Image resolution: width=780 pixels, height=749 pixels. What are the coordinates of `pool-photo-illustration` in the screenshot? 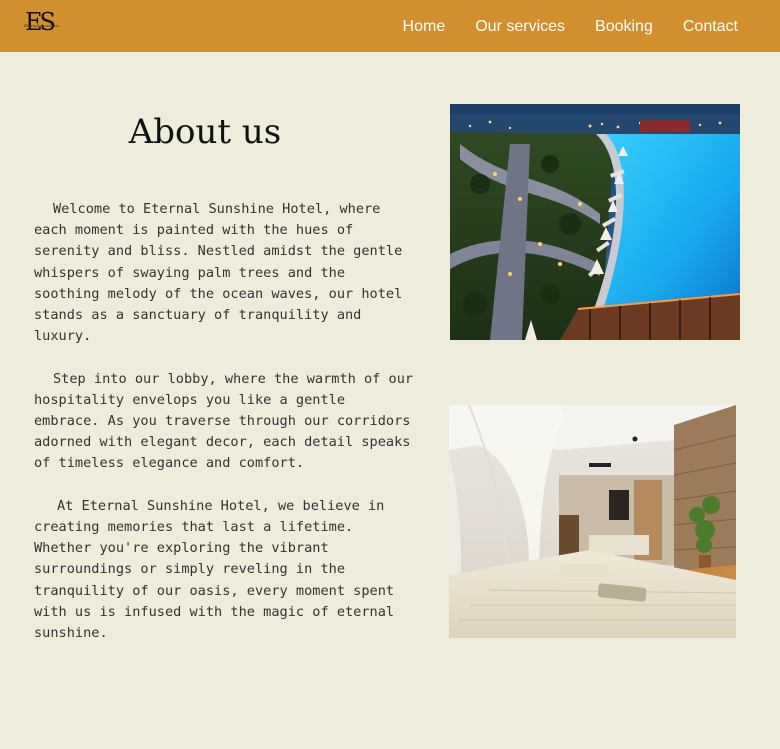 It's located at (595, 222).